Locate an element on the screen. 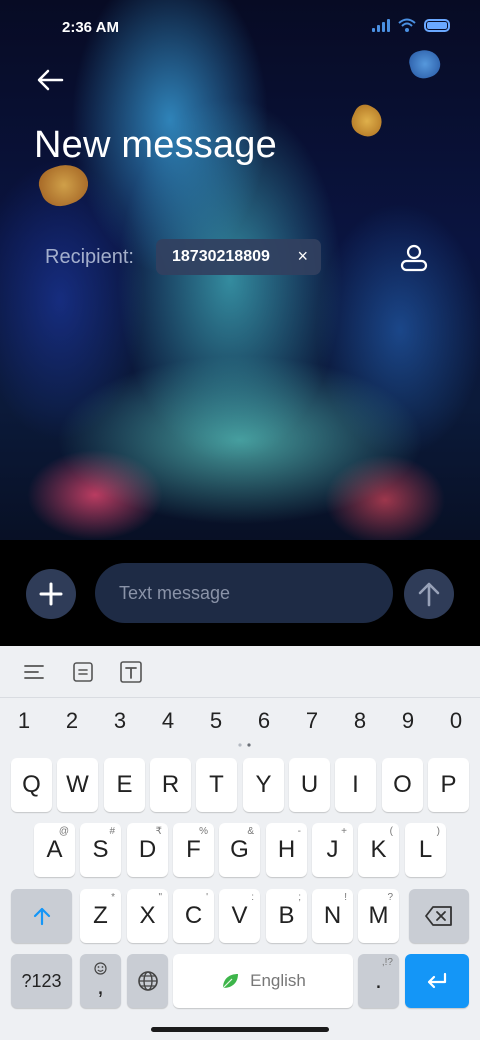  emoji-comma-key: , is located at coordinates (100, 981).